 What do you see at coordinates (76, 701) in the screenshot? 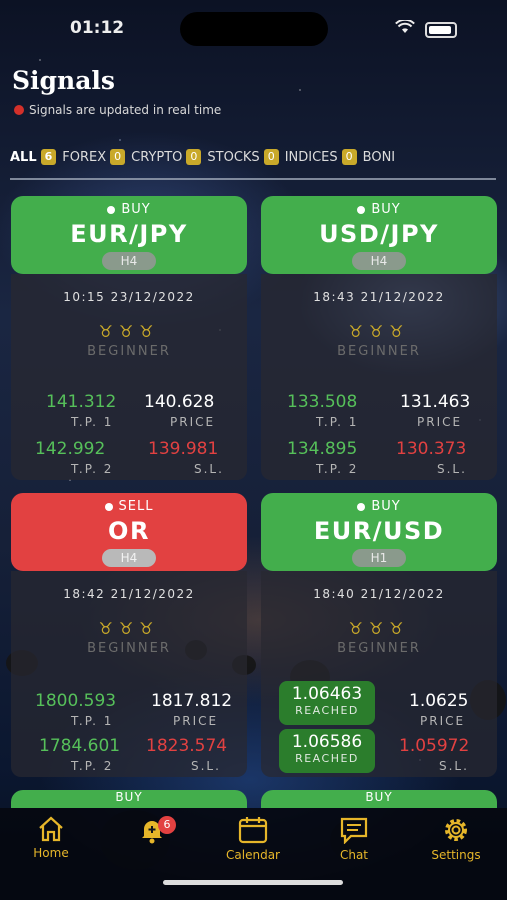
I see `tp1-value: 1800.593` at bounding box center [76, 701].